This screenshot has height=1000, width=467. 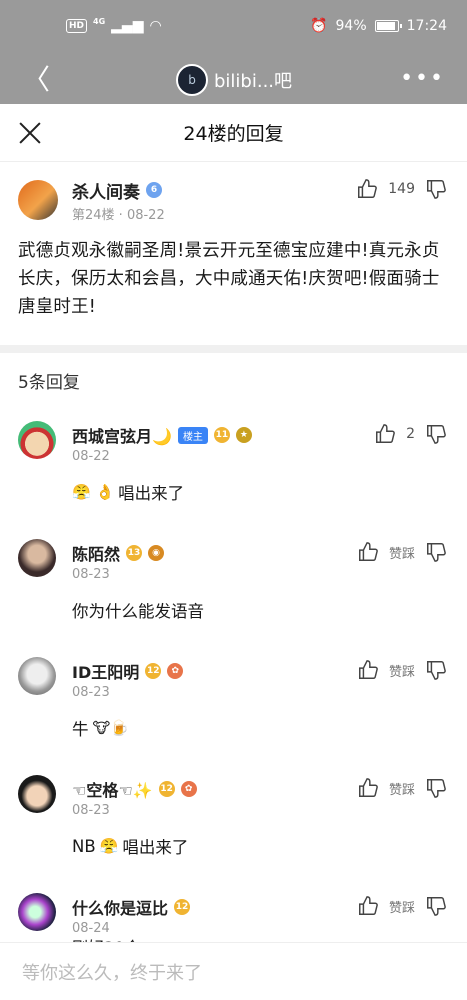 I want to click on medal-icon: ★, so click(x=243, y=435).